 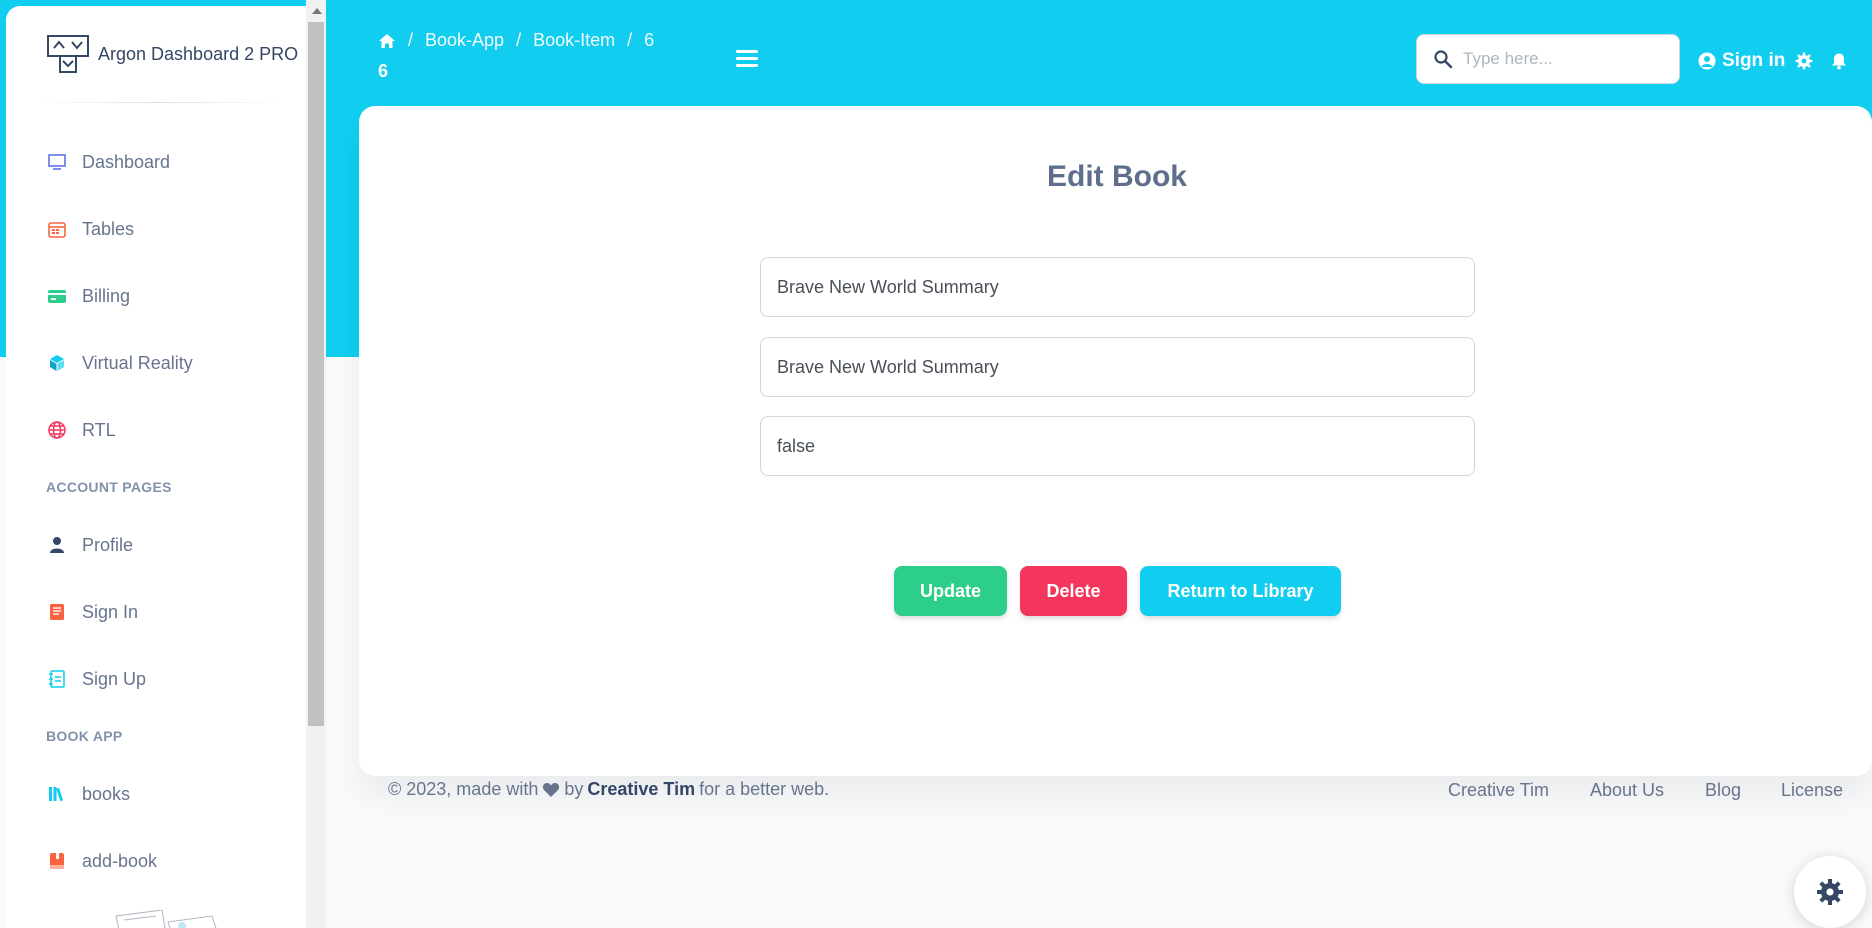 I want to click on sidebar-item-virtual-reality: Virtual Reality, so click(x=119, y=363).